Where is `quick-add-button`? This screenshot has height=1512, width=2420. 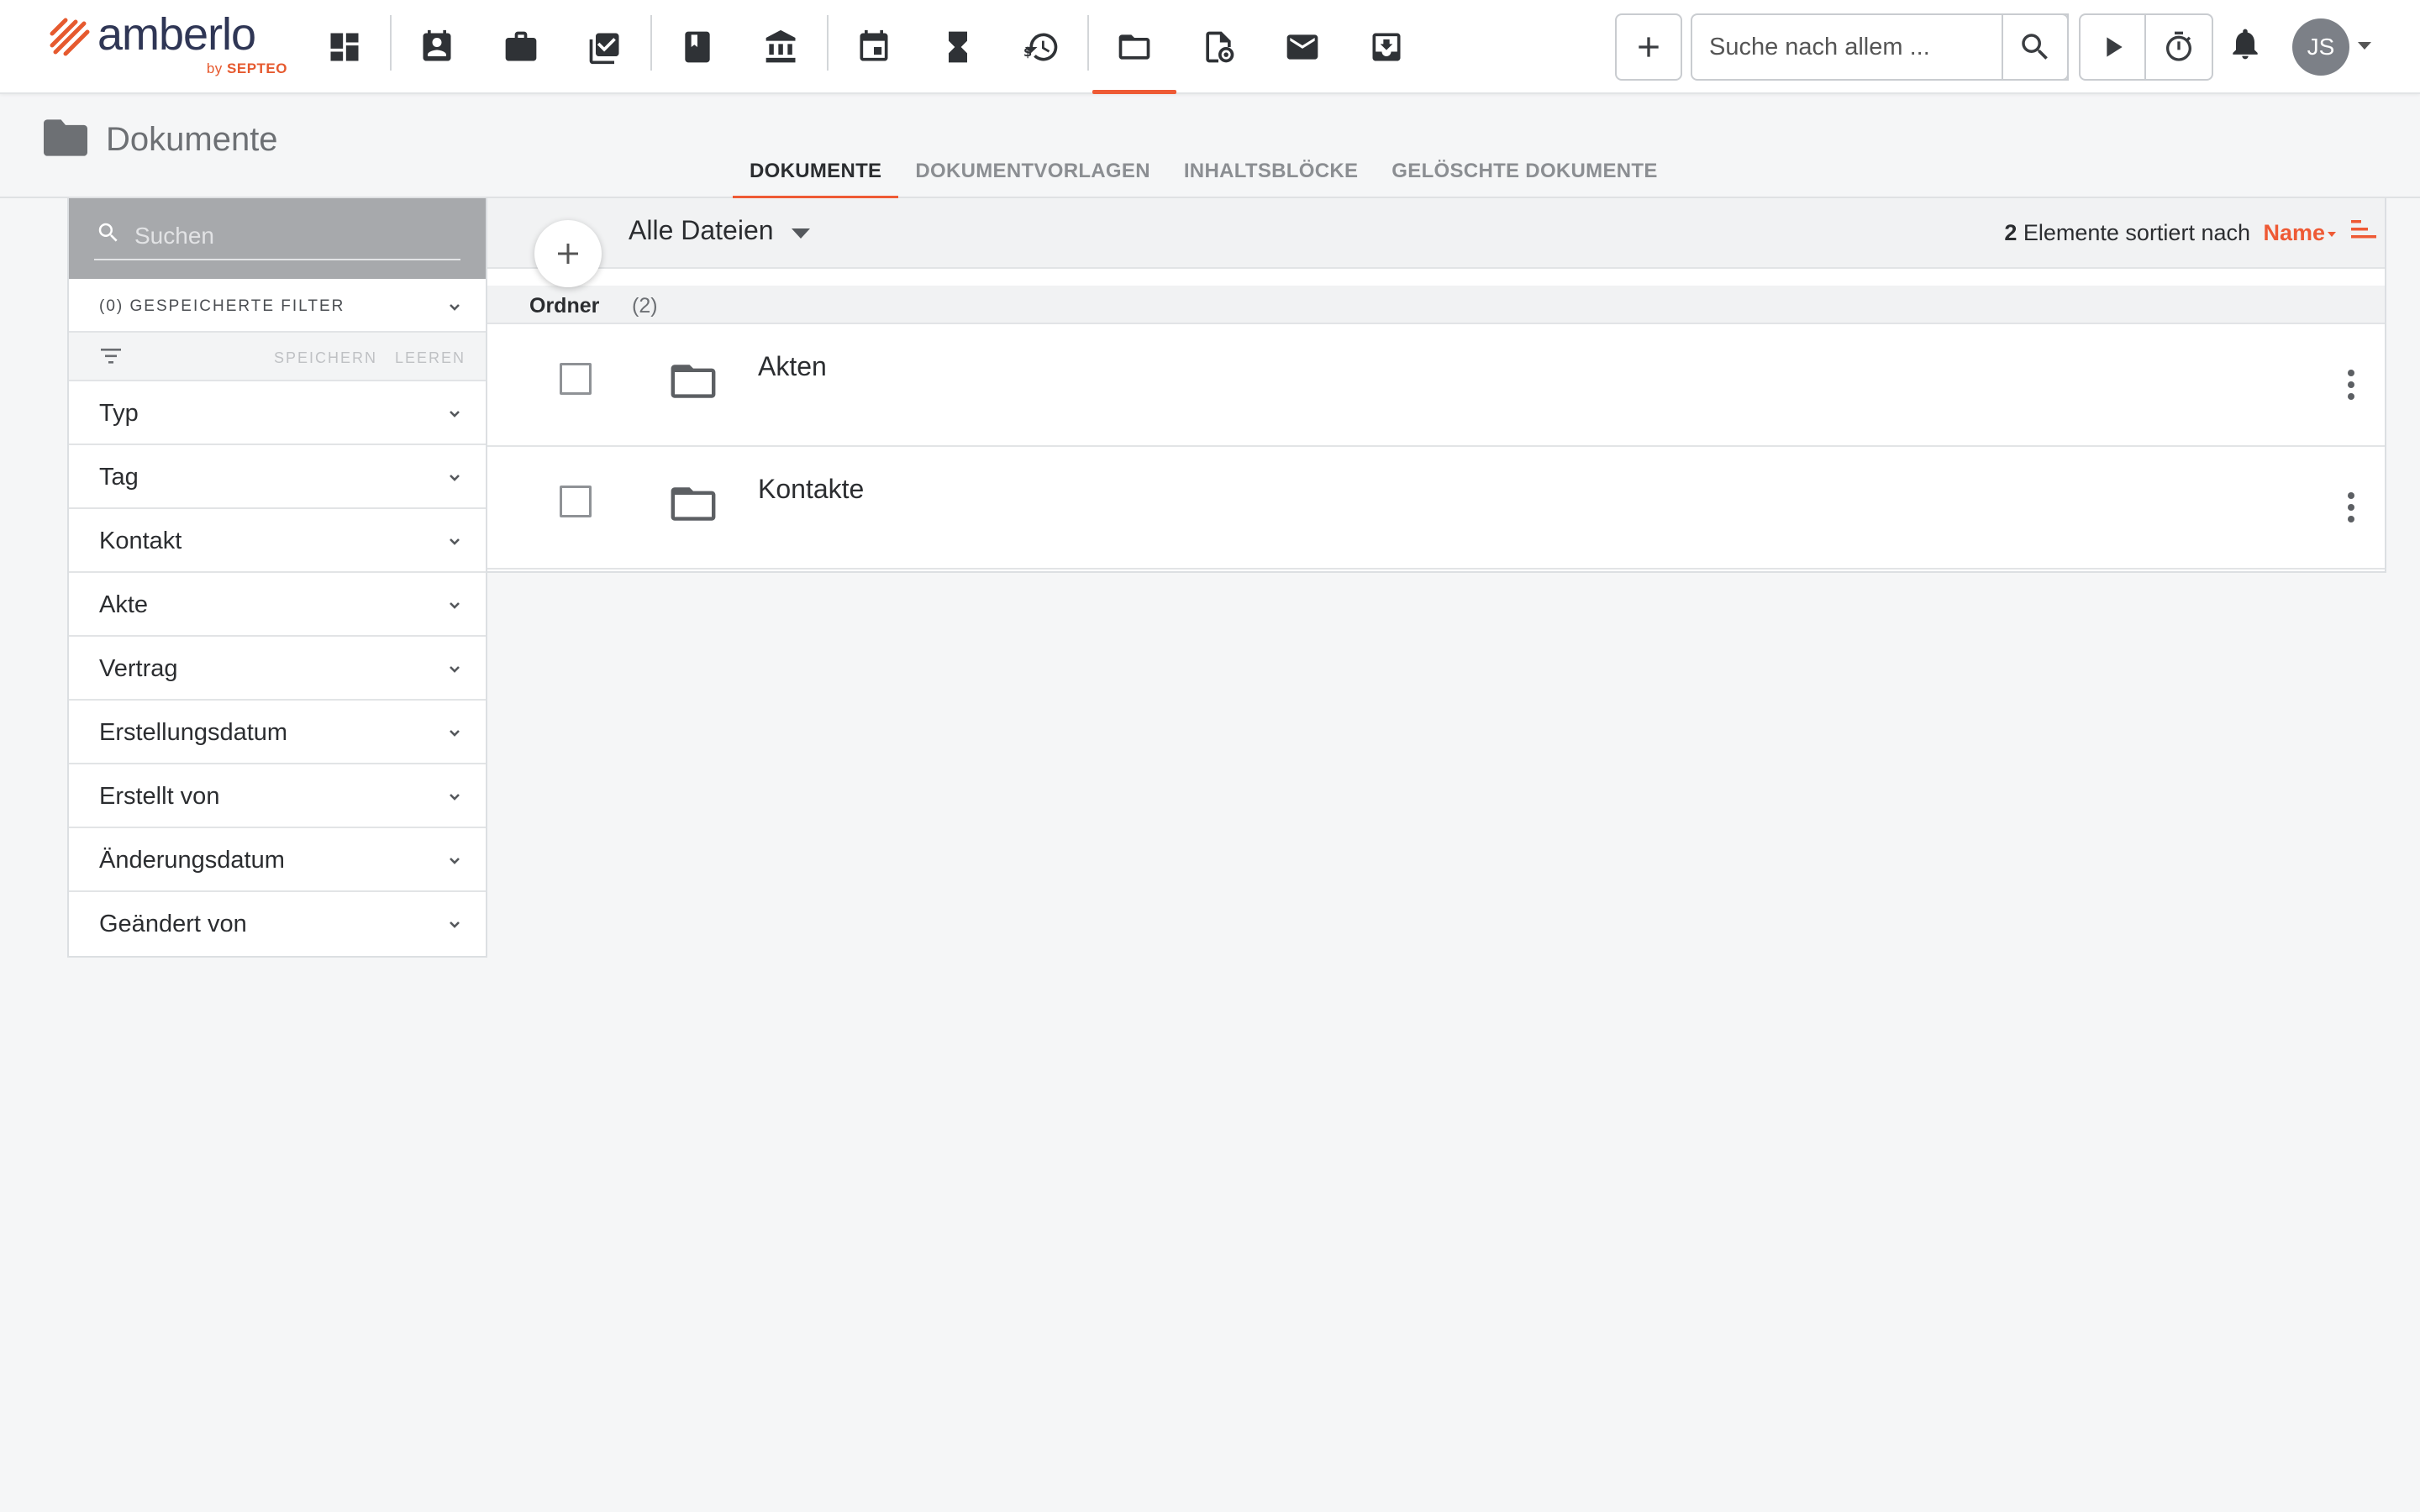 quick-add-button is located at coordinates (1649, 47).